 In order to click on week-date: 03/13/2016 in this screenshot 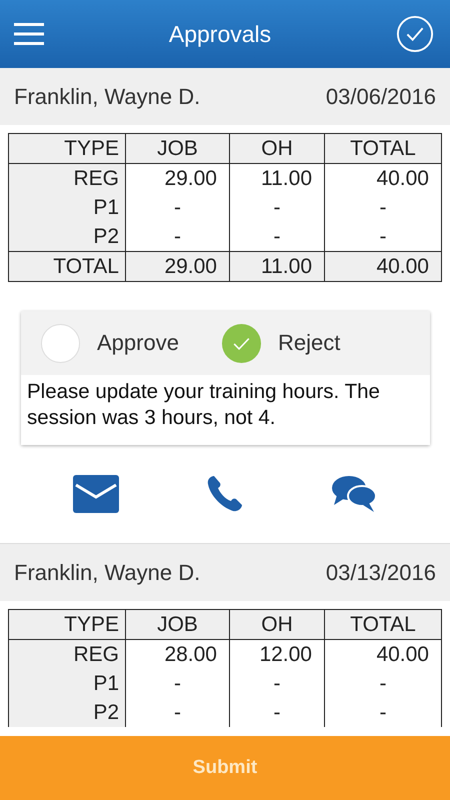, I will do `click(381, 573)`.